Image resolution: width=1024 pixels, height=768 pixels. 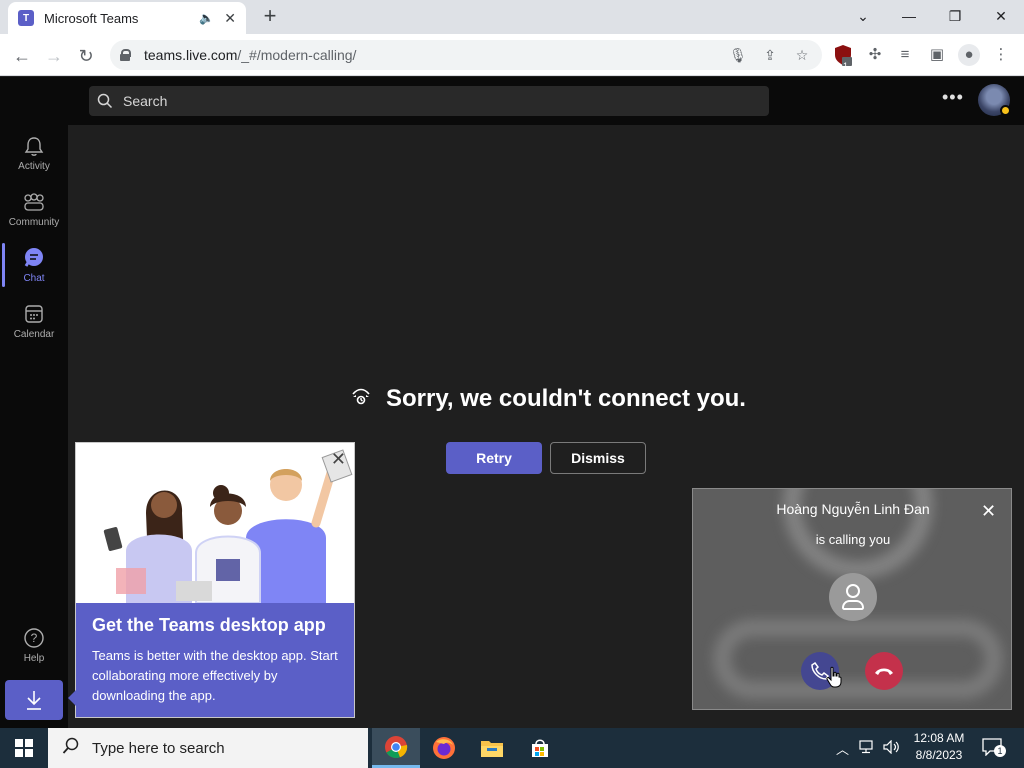 I want to click on notification-center-icon: 1, so click(x=994, y=748).